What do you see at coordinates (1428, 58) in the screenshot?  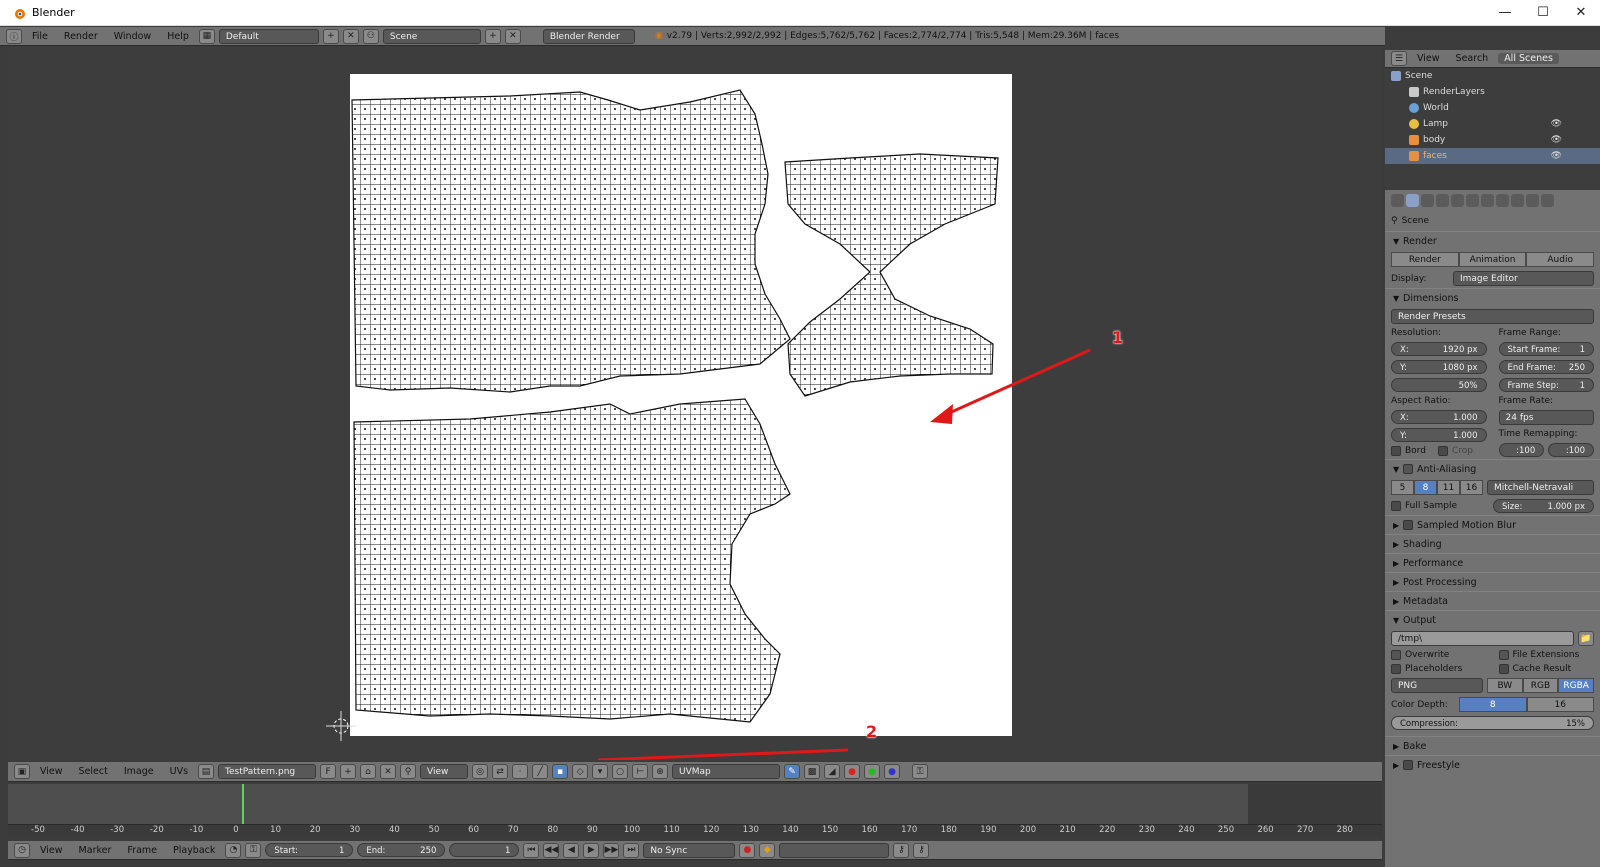 I see `outliner-view-menu: View` at bounding box center [1428, 58].